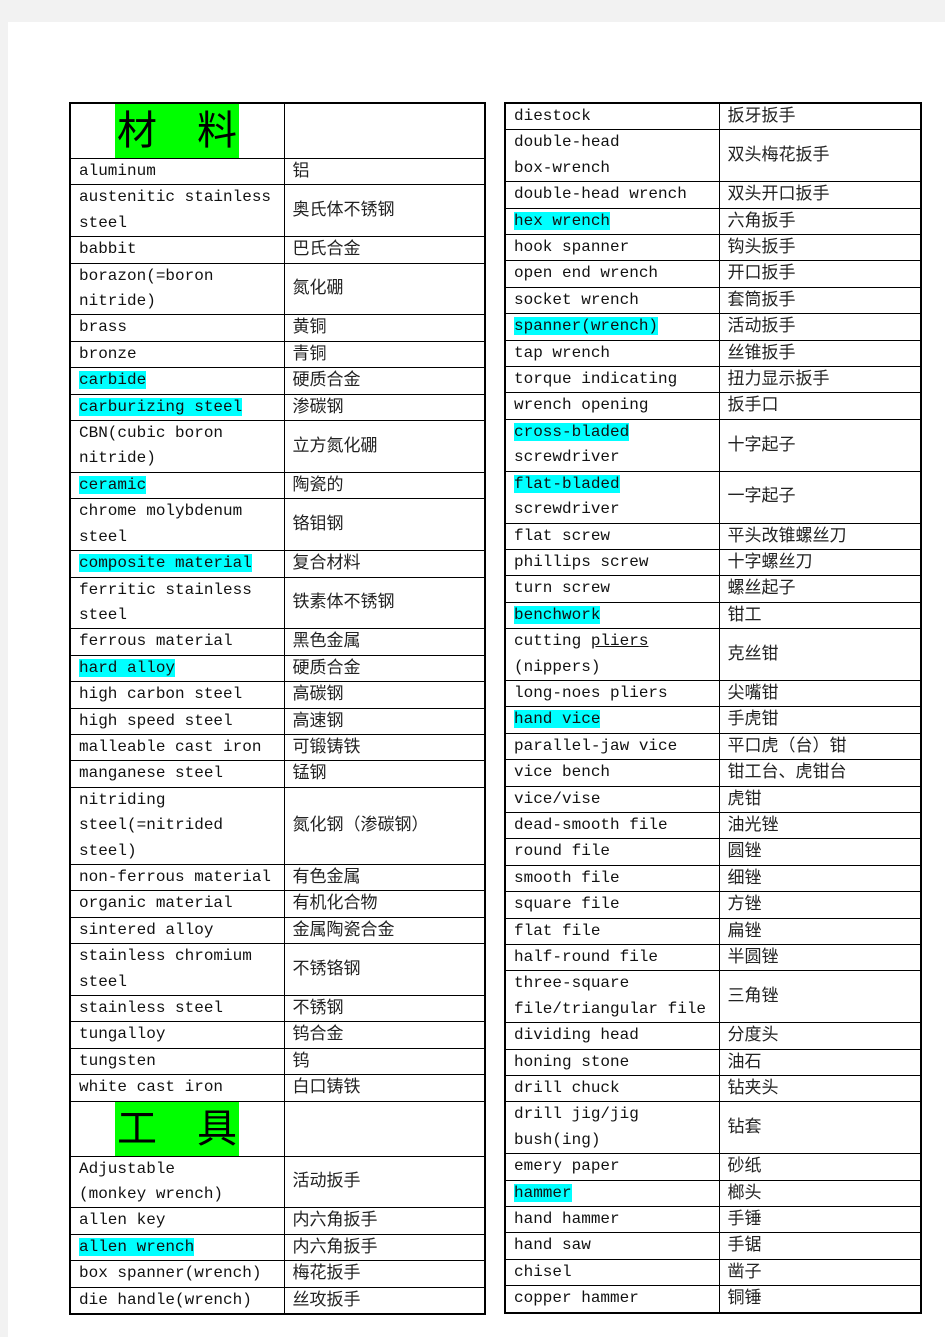  Describe the element at coordinates (820, 156) in the screenshot. I see `chinese-term-cell: 双头梅花扳手` at that location.